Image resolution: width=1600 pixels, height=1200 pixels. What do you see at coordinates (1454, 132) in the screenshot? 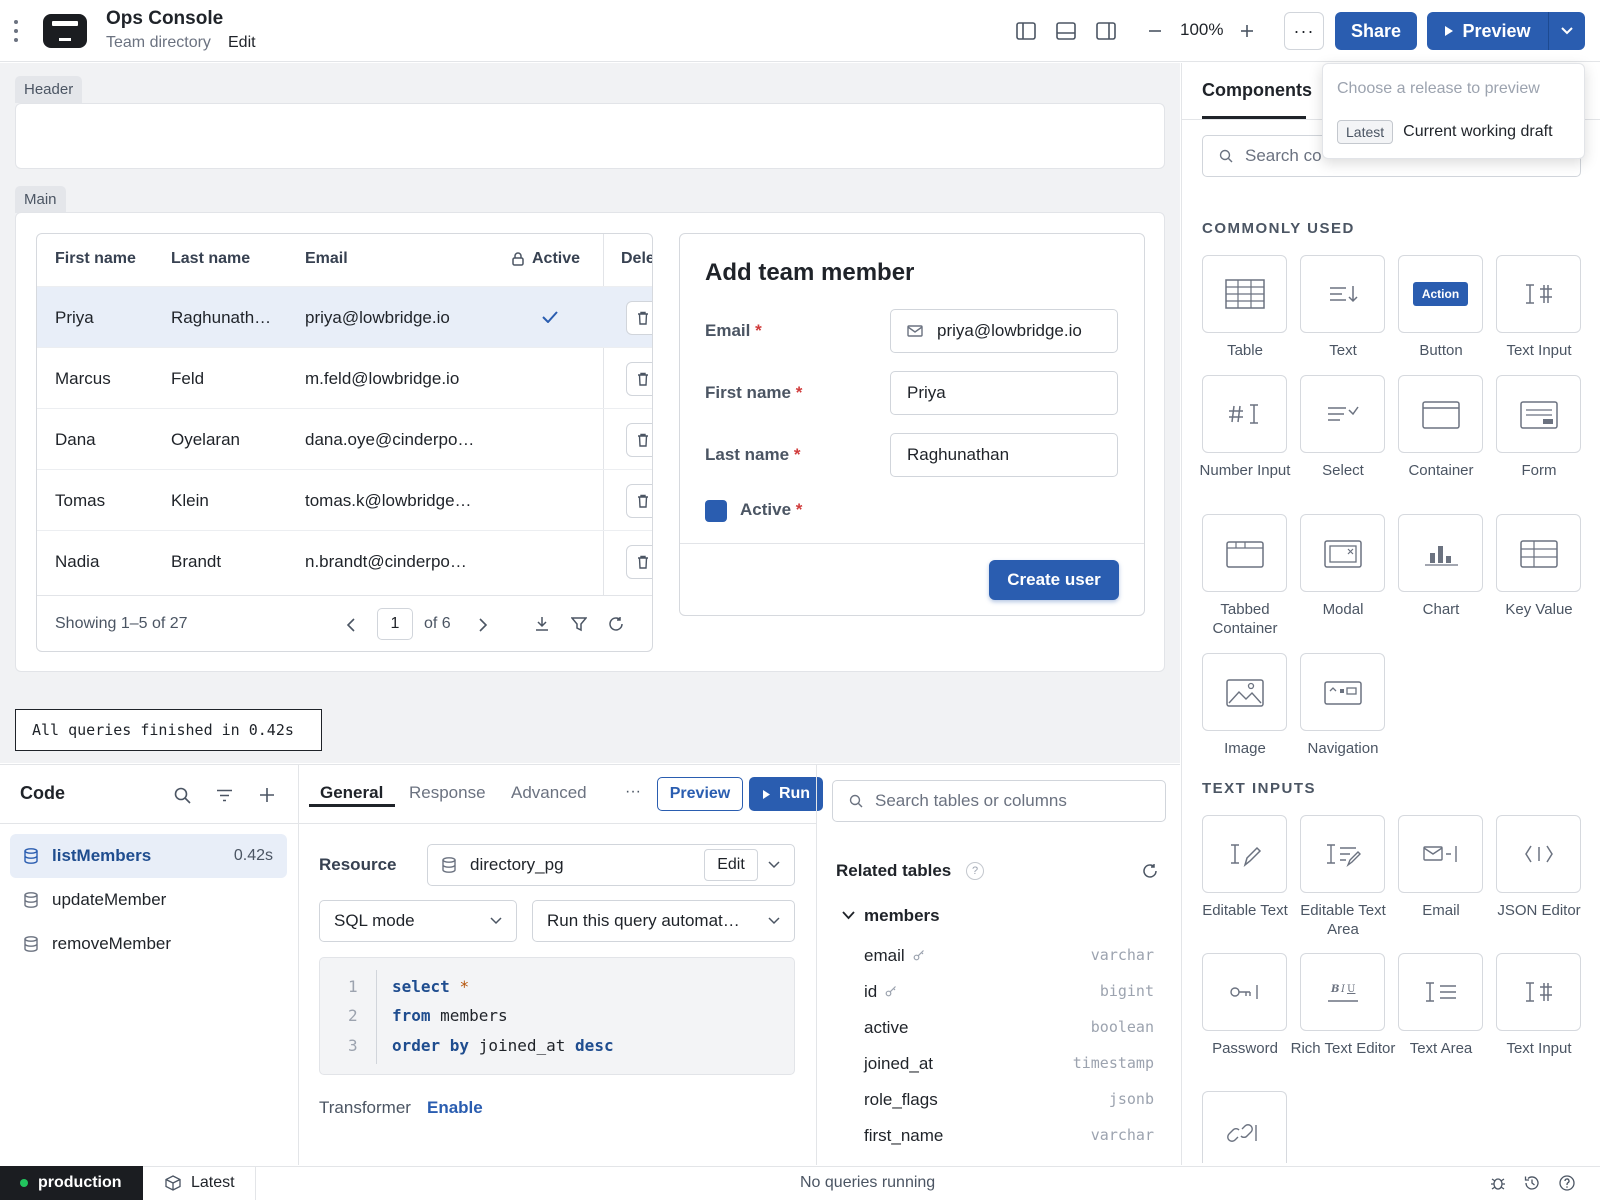
I see `release-option: Latest Current working draft` at bounding box center [1454, 132].